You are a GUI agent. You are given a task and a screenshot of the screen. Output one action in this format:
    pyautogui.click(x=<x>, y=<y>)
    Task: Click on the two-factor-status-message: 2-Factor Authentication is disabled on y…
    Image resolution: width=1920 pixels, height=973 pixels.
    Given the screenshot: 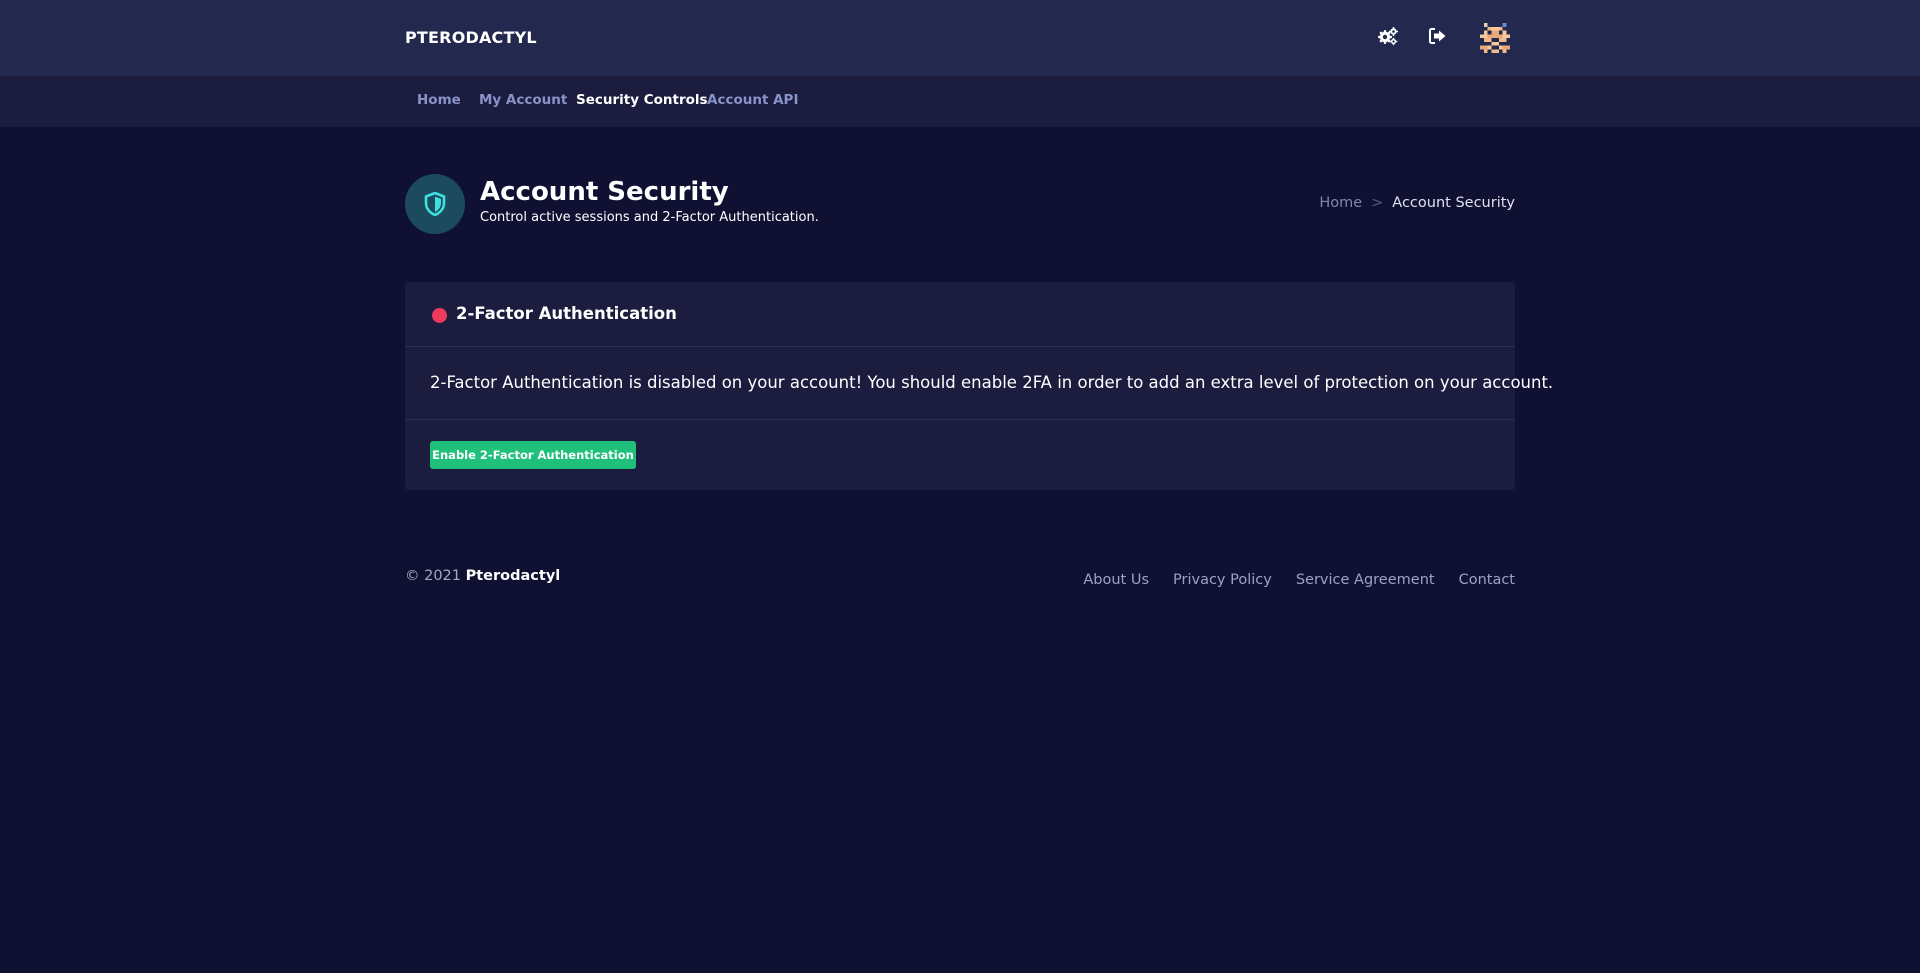 What is the action you would take?
    pyautogui.click(x=992, y=382)
    